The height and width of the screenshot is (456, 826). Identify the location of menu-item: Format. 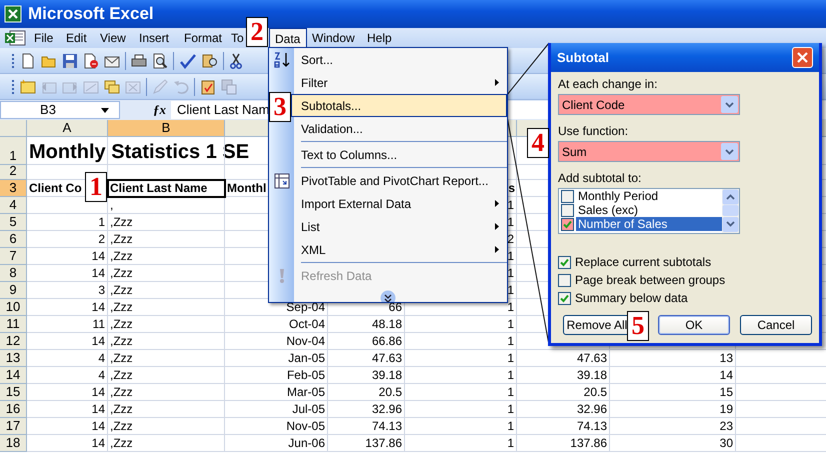
(202, 38).